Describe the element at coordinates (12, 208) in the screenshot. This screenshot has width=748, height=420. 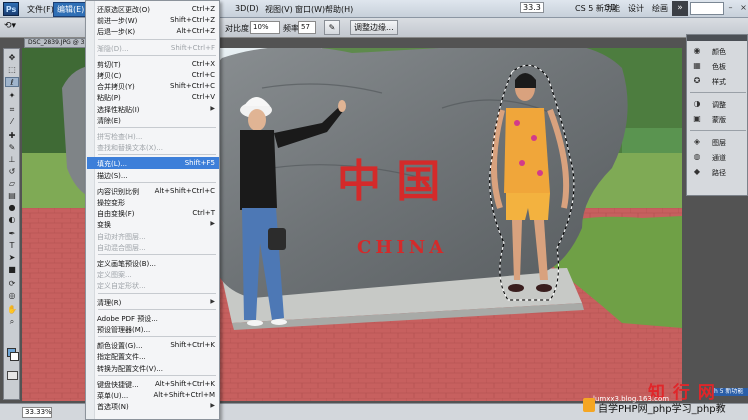
I see `blur-tool-icon: ●` at that location.